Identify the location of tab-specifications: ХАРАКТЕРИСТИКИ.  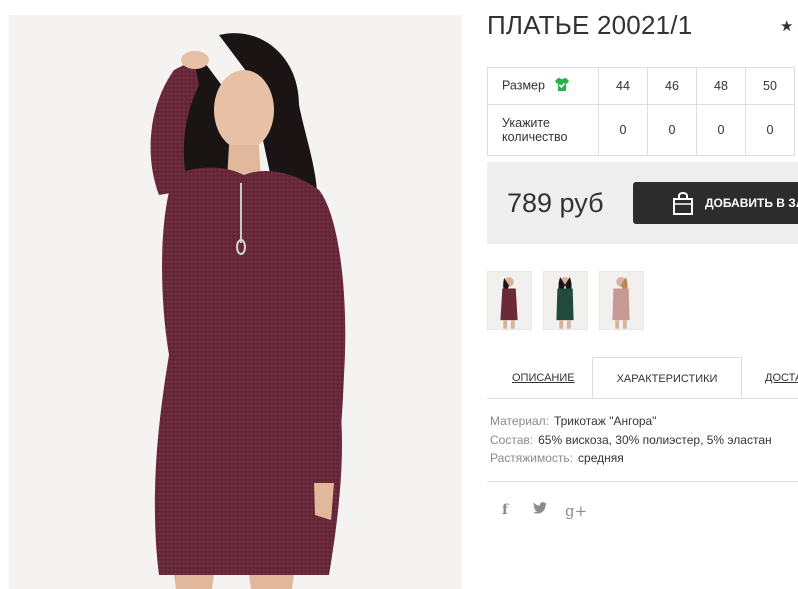
(667, 377).